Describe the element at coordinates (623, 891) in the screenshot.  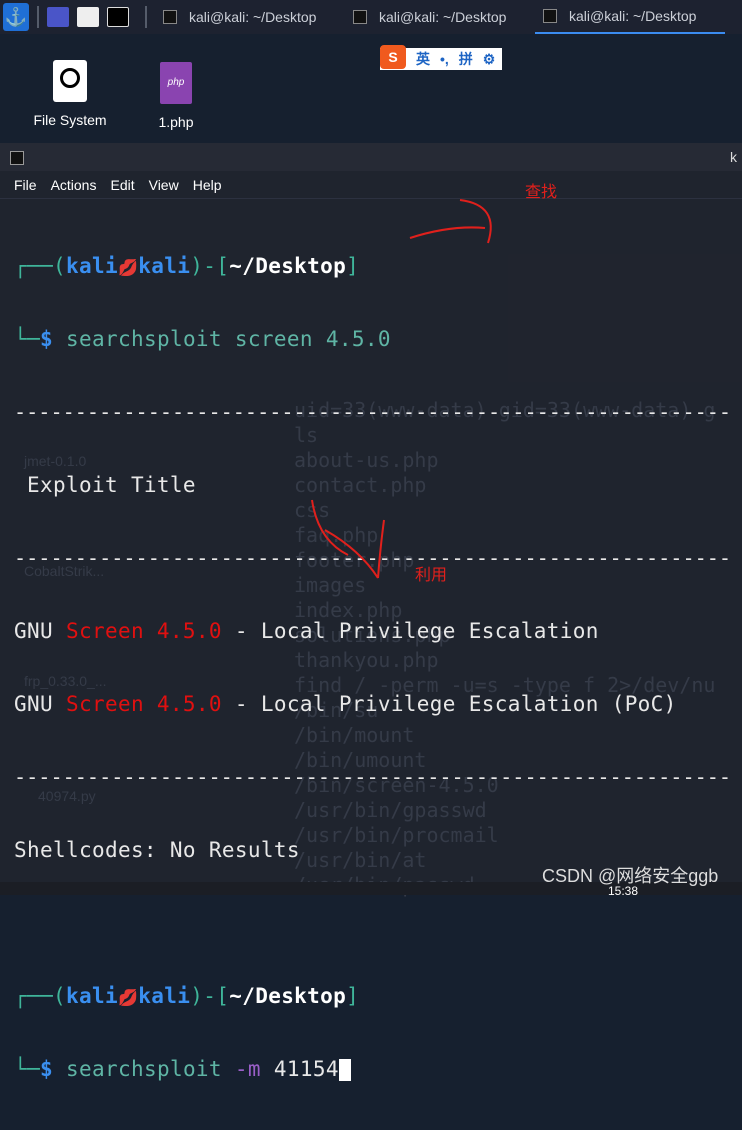
I see `clock: 15:38` at that location.